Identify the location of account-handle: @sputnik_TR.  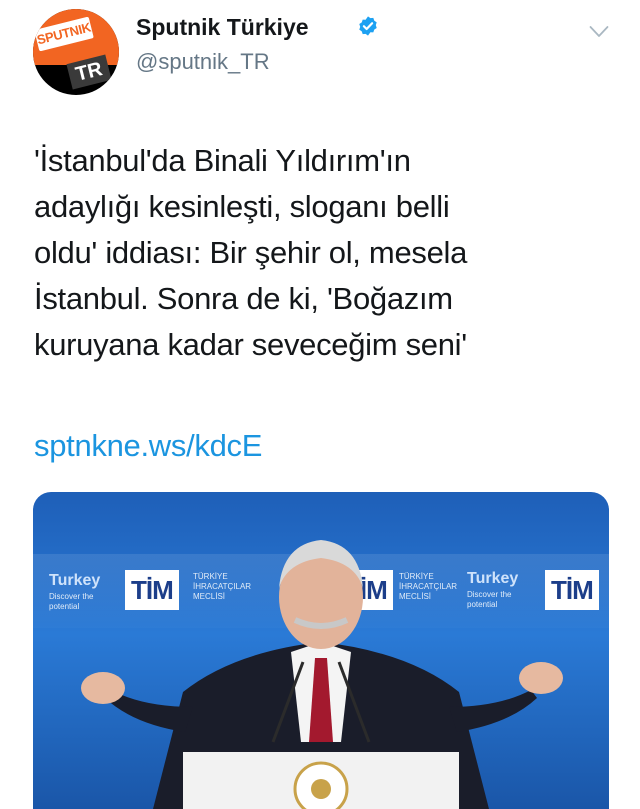
(203, 62).